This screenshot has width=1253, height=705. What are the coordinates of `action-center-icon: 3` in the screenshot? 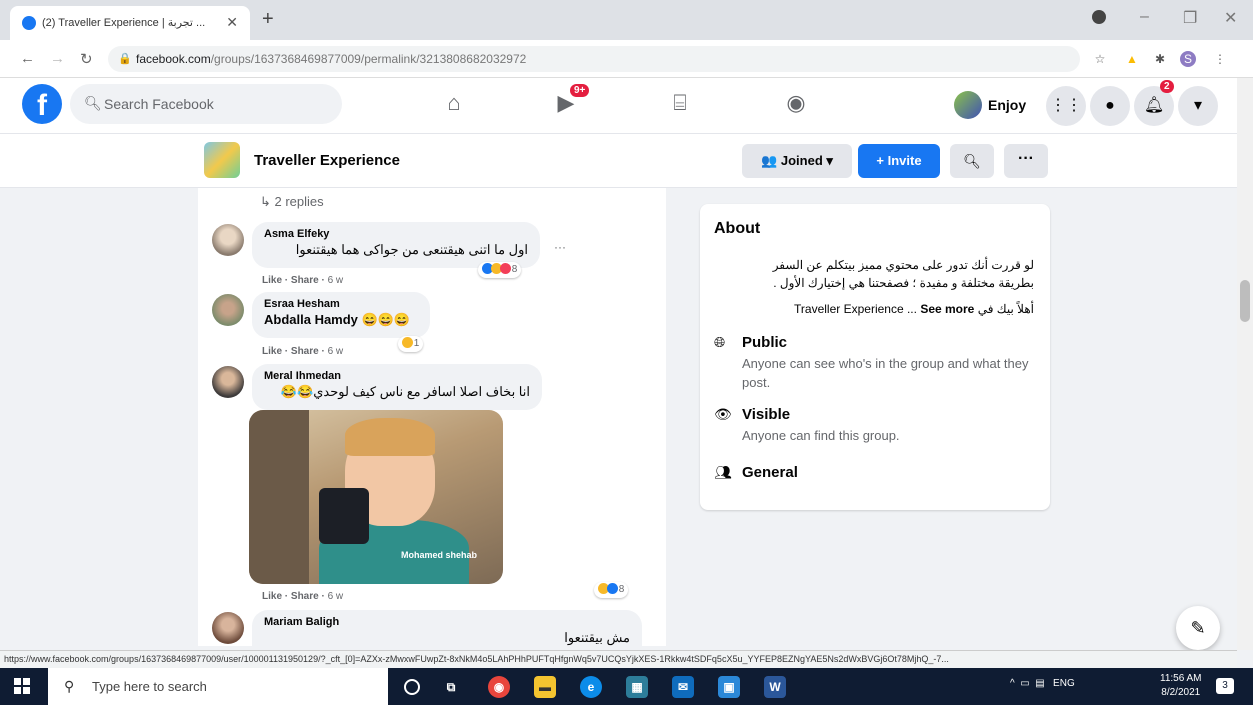 It's located at (1225, 686).